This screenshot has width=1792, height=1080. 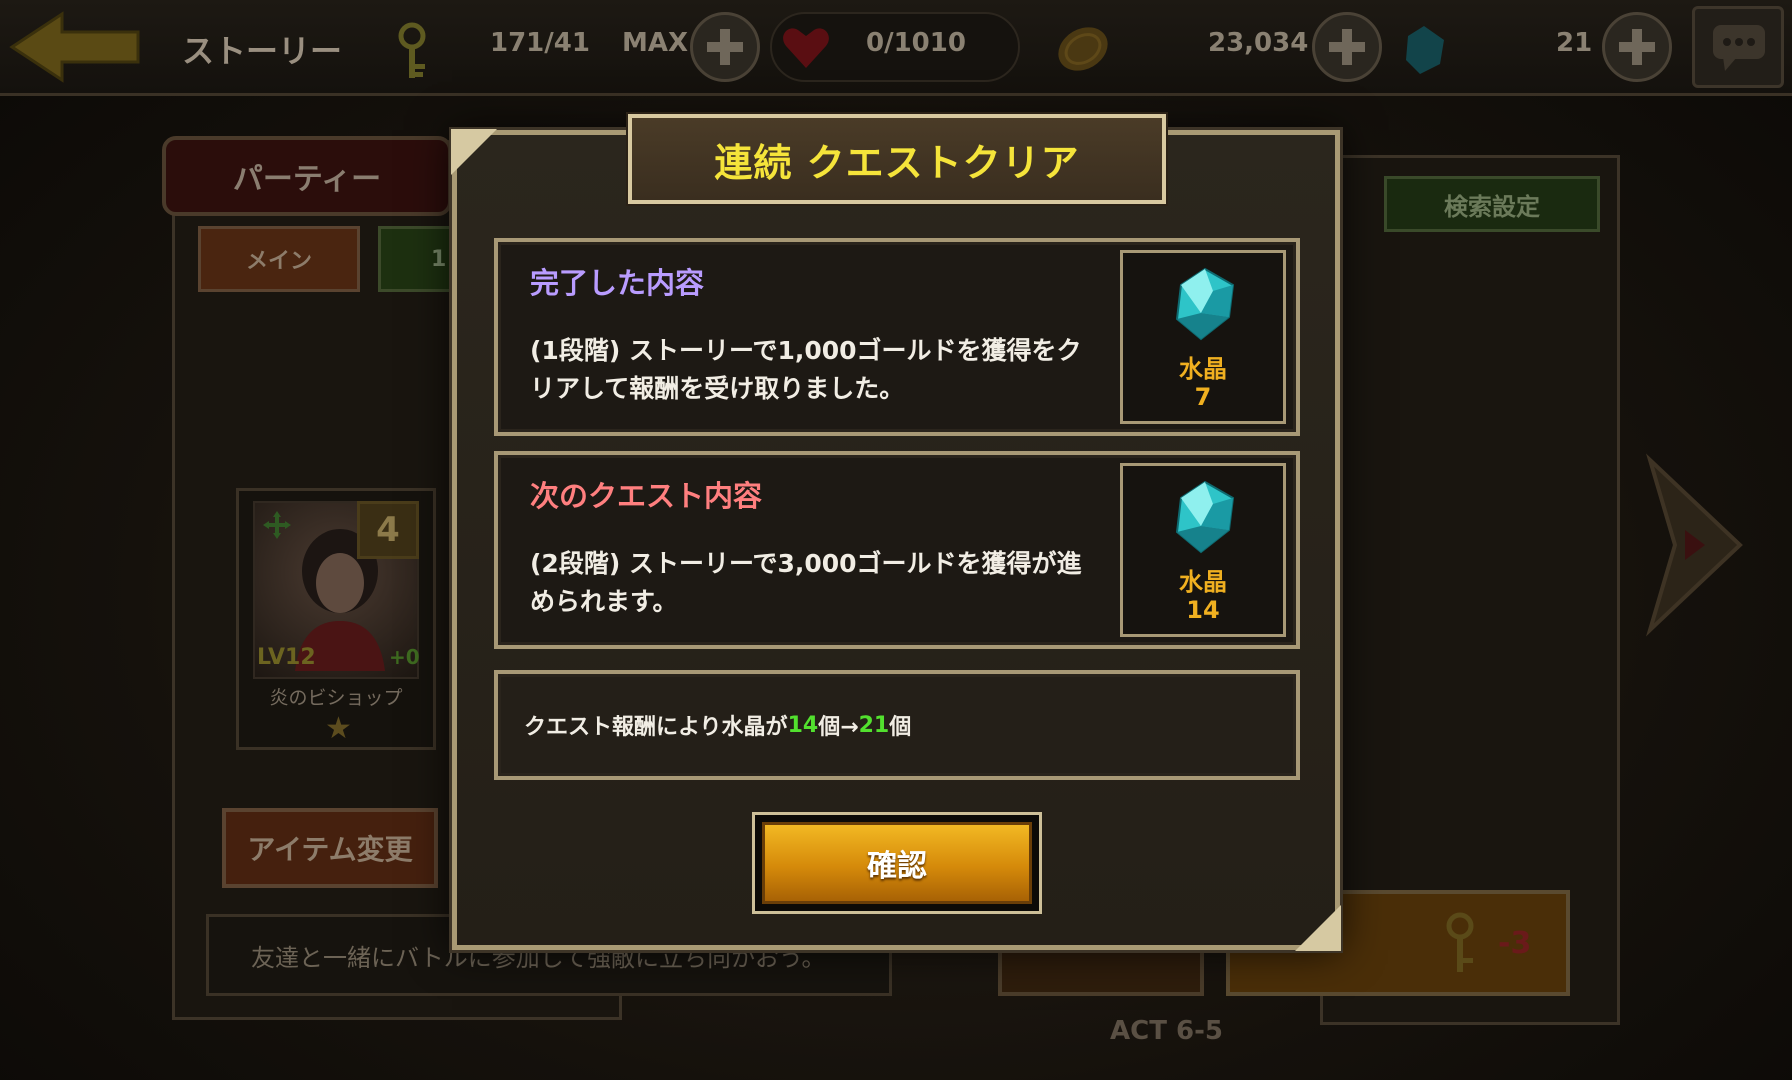 I want to click on keys-count: 171/41, so click(x=540, y=43).